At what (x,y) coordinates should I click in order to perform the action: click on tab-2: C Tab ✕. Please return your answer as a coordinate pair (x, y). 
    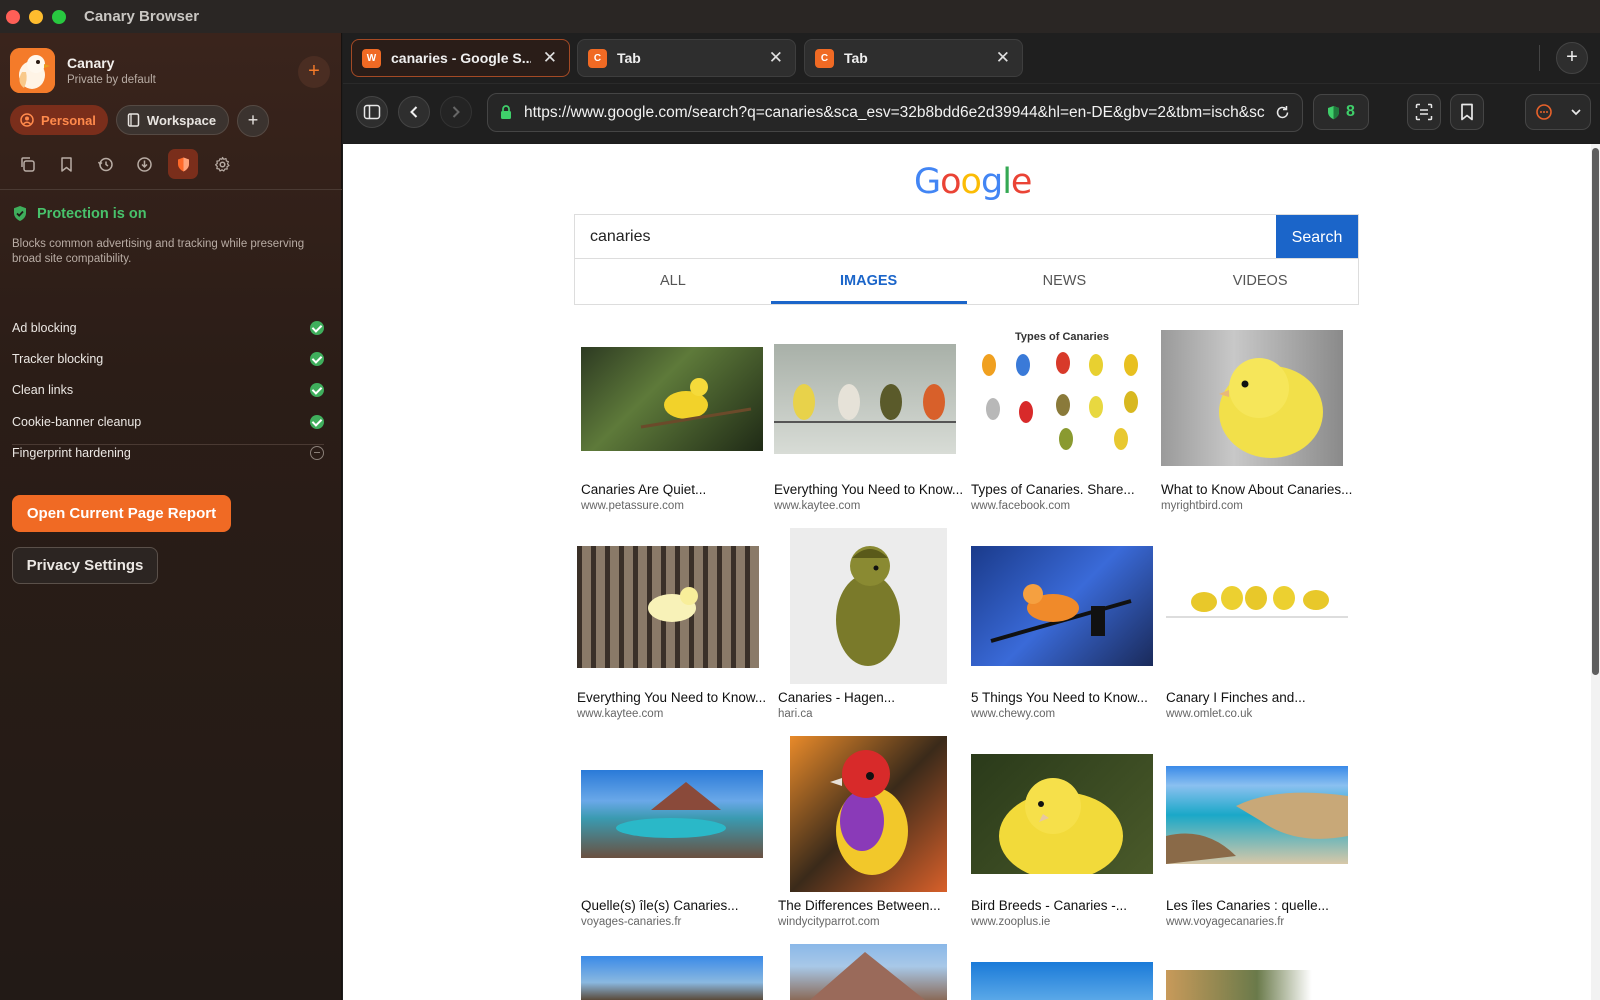
    Looking at the image, I should click on (686, 58).